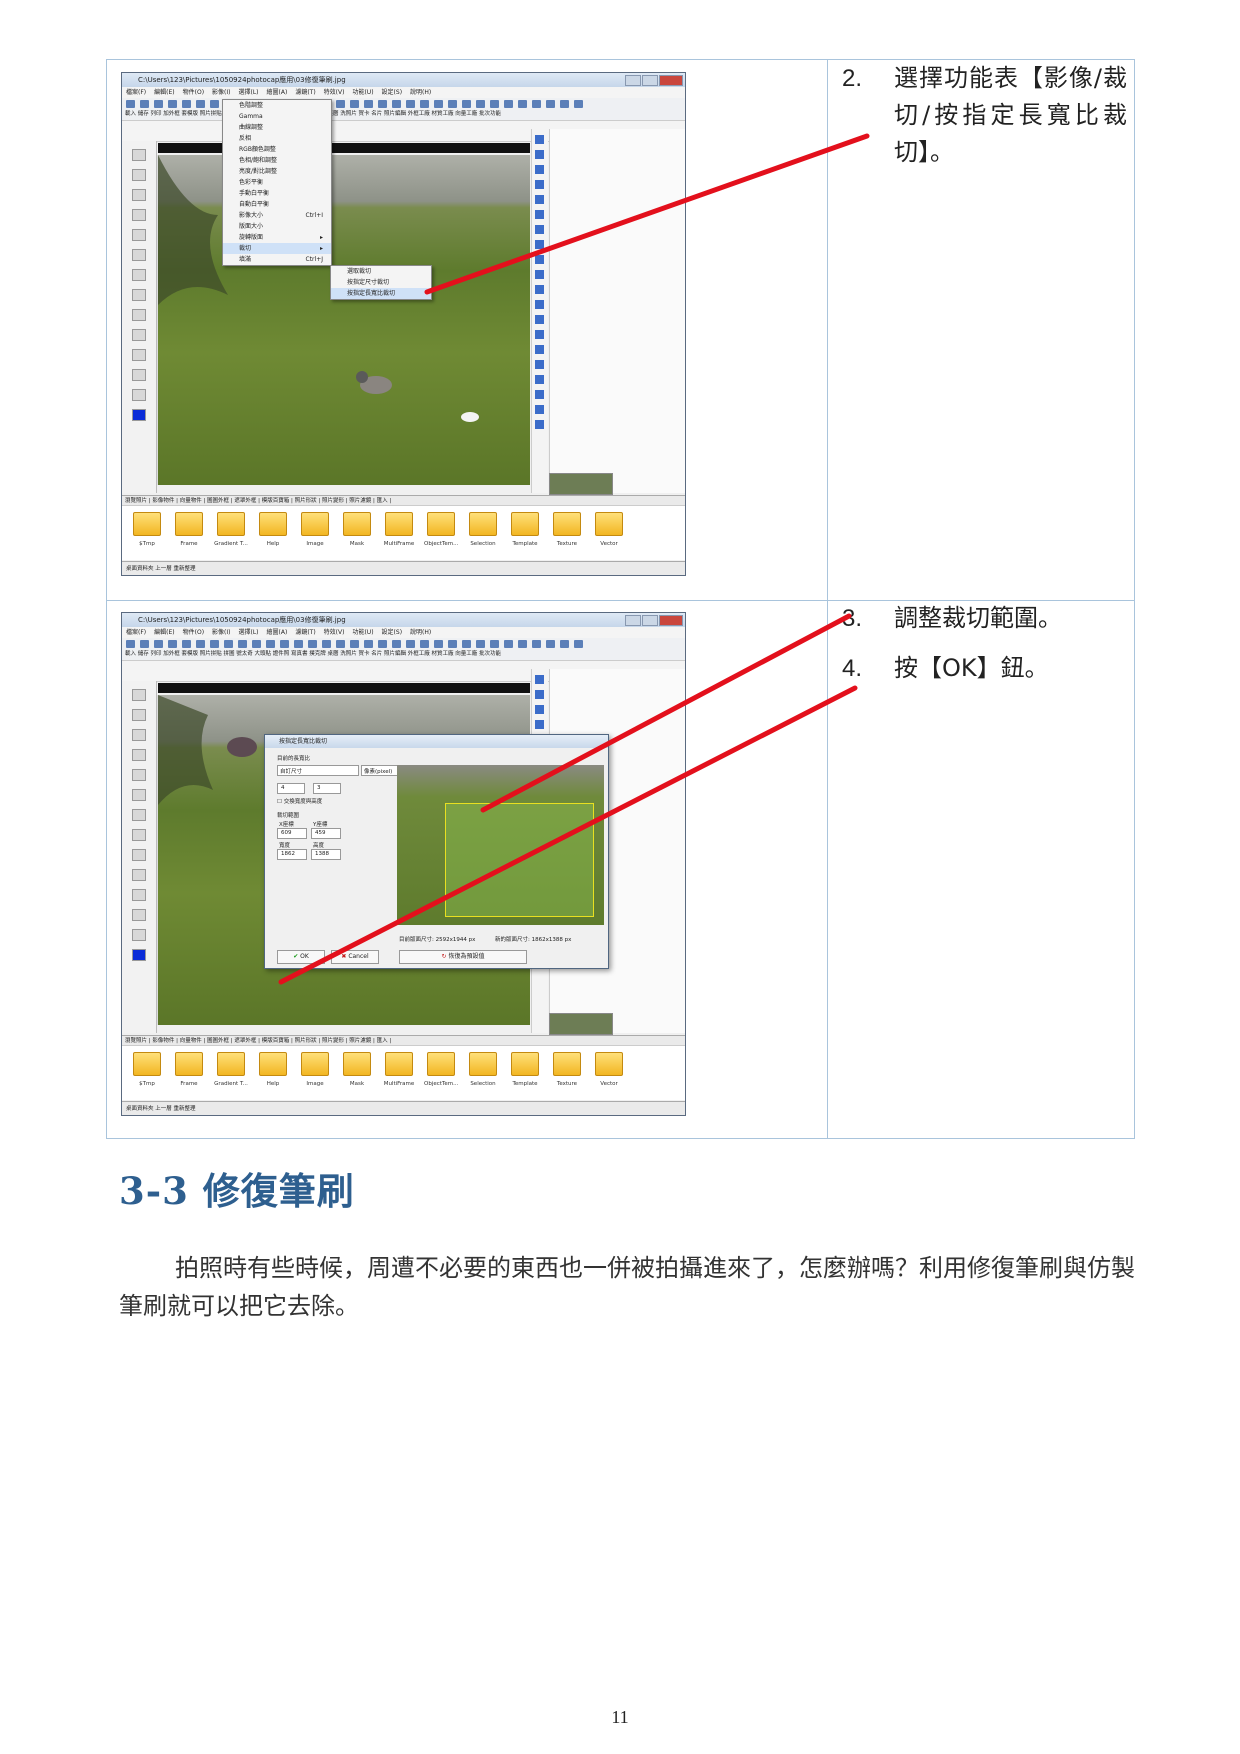 Image resolution: width=1240 pixels, height=1754 pixels. Describe the element at coordinates (827, 599) in the screenshot. I see `table-column-divider` at that location.